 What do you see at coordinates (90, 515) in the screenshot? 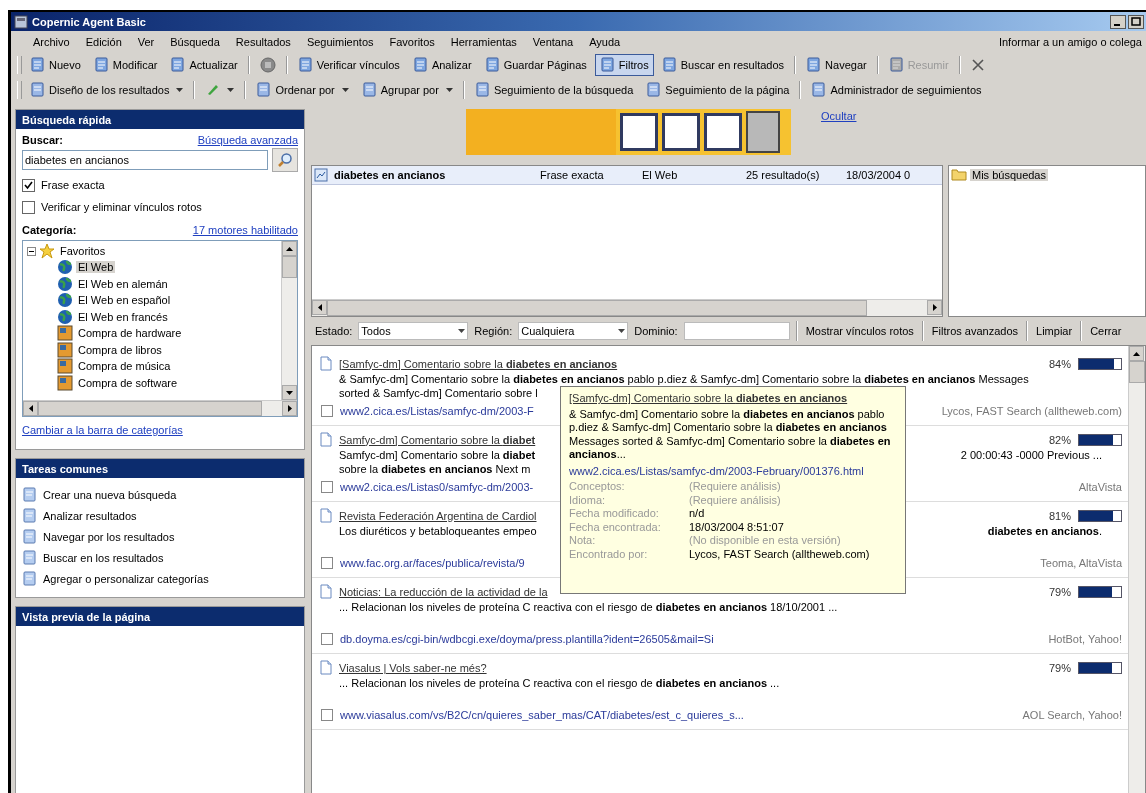
I see `task-link: Analizar resultados` at bounding box center [90, 515].